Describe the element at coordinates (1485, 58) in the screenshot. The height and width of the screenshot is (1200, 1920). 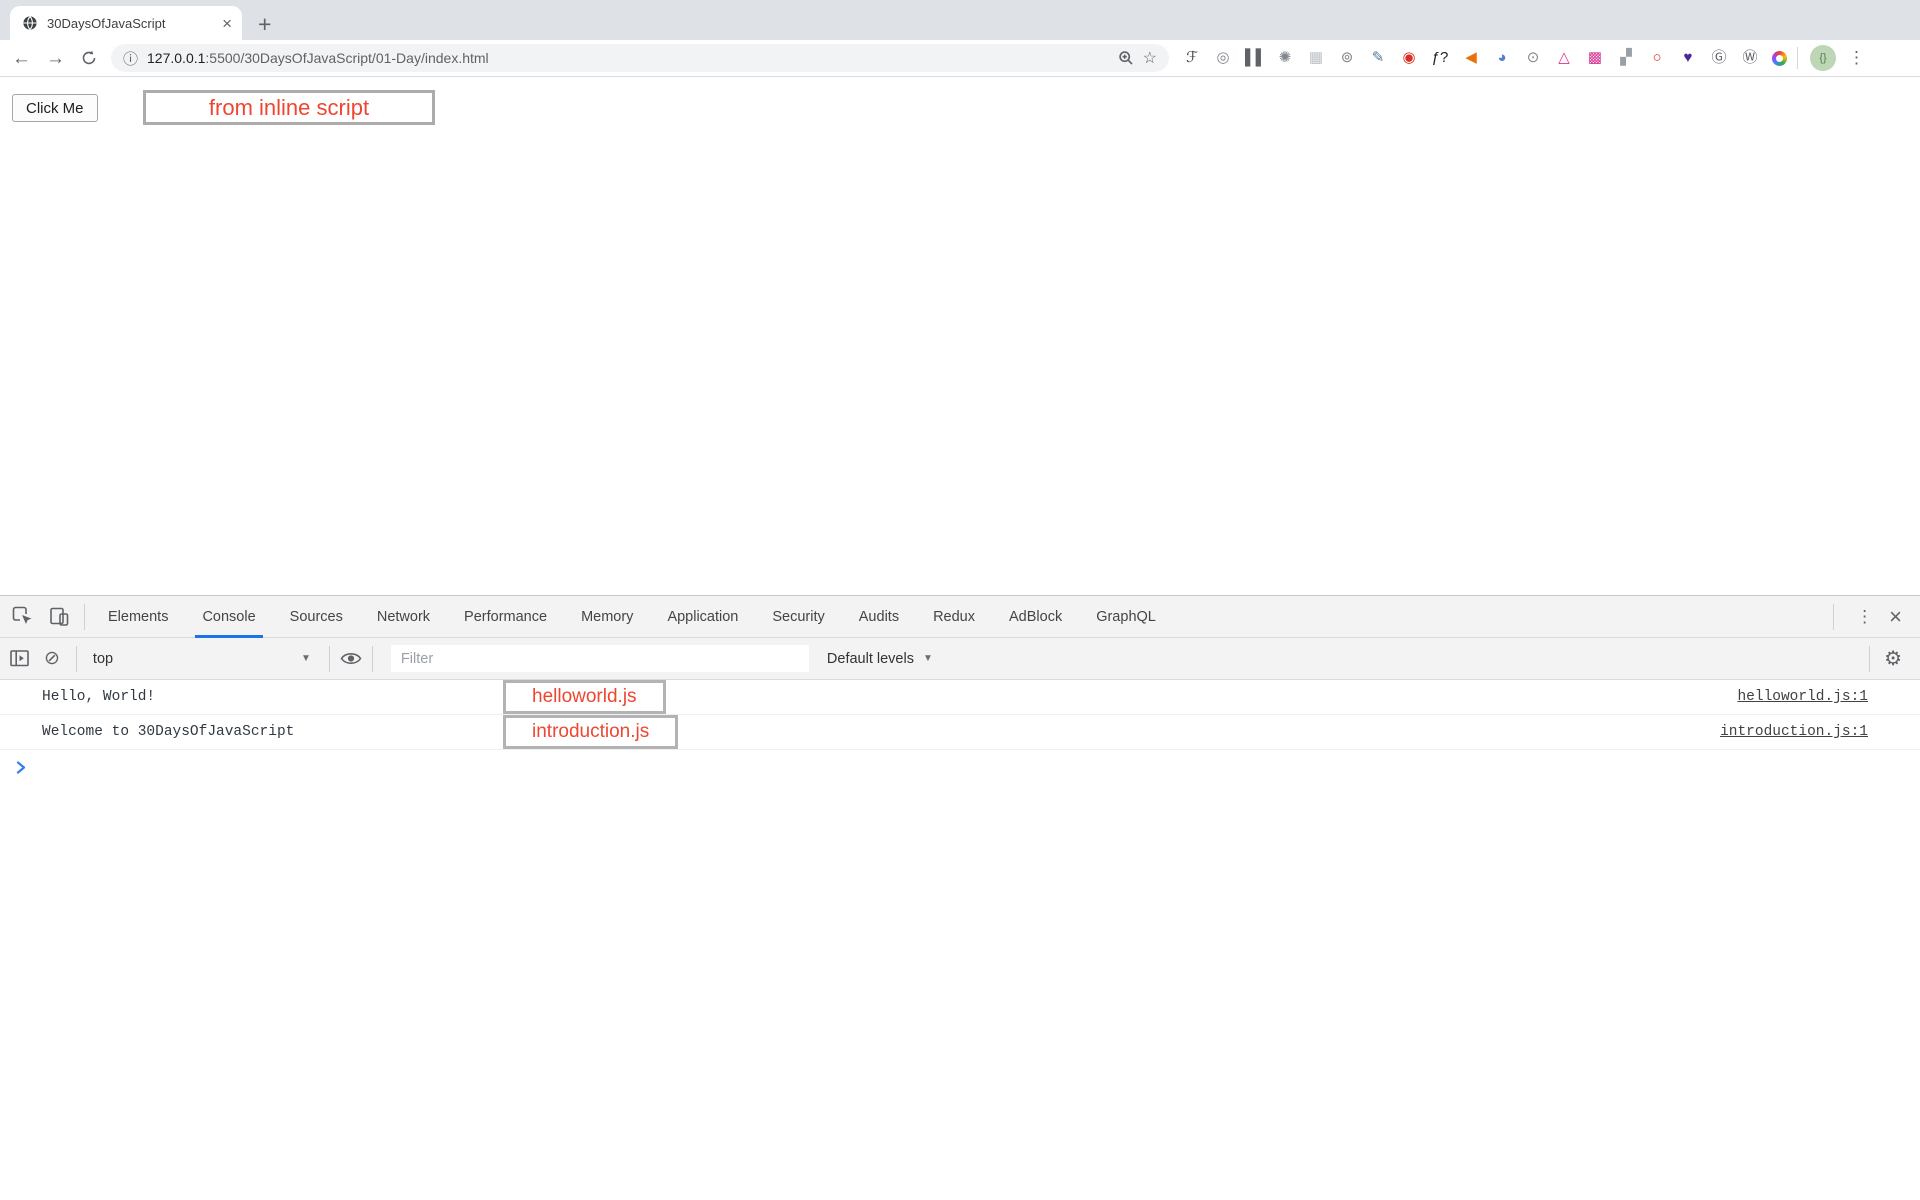
I see `extension-icons-row: ℱ ◎ ▌▌ ✺ ▦ ⊚ ✎ ◉ ƒ? ◀ ◕ ⊙ △ ▩ ▞ ○ ♥ Ⓖ Ⓦ` at that location.